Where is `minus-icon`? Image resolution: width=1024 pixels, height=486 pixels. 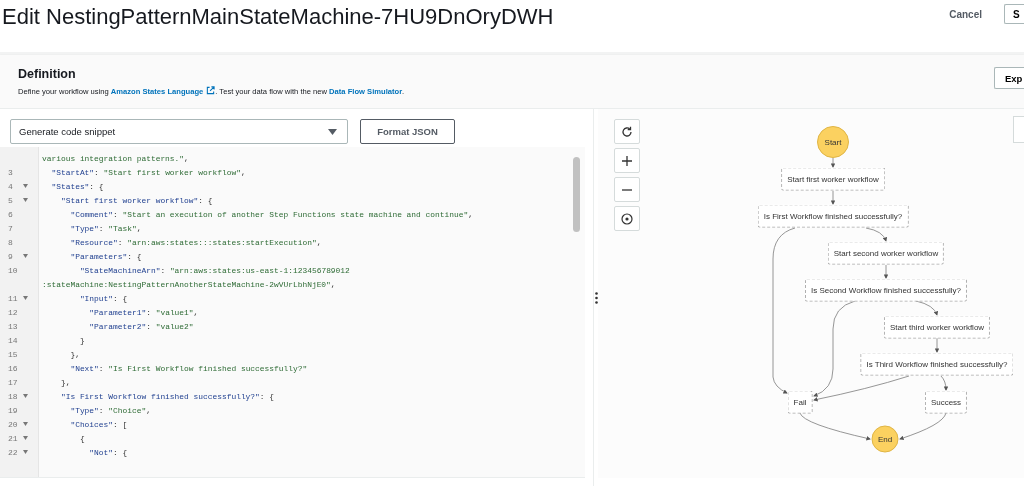
minus-icon is located at coordinates (627, 189).